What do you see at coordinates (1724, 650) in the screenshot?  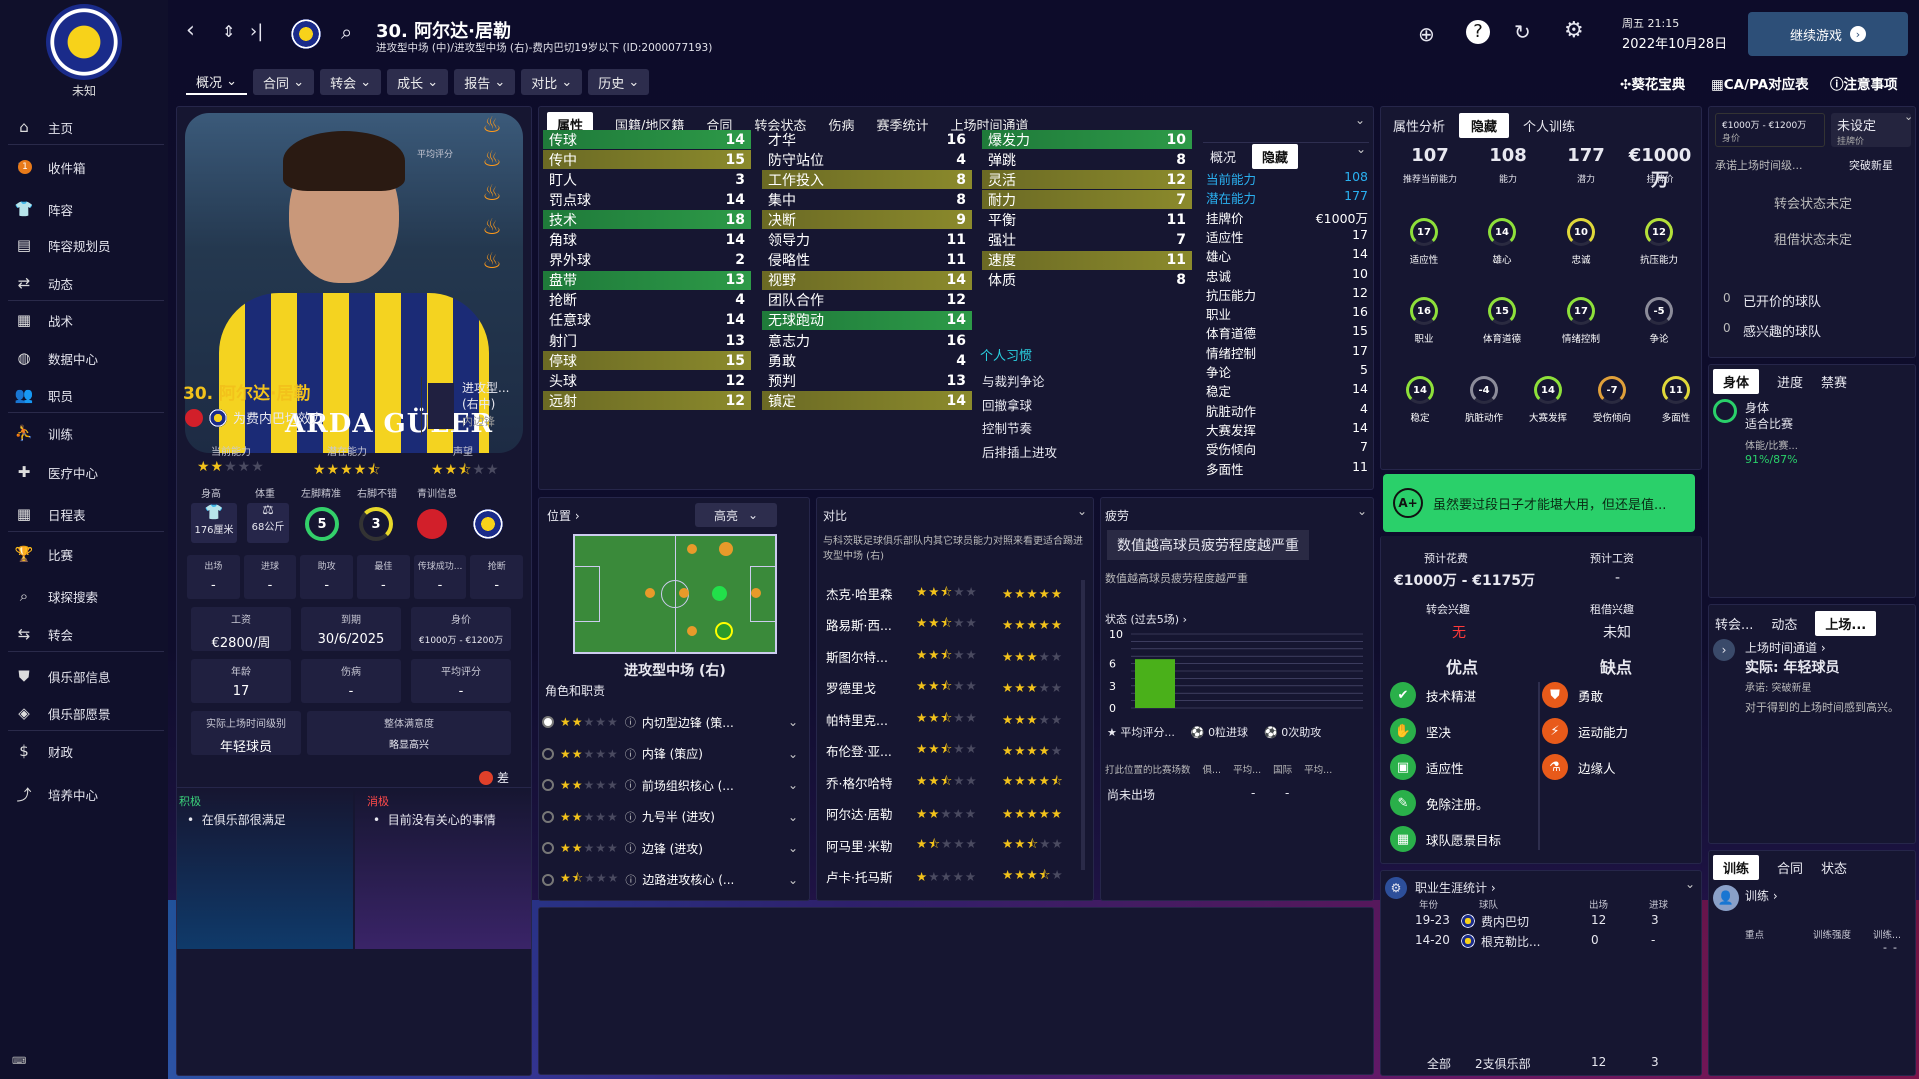 I see `arrow-right-icon: ›` at bounding box center [1724, 650].